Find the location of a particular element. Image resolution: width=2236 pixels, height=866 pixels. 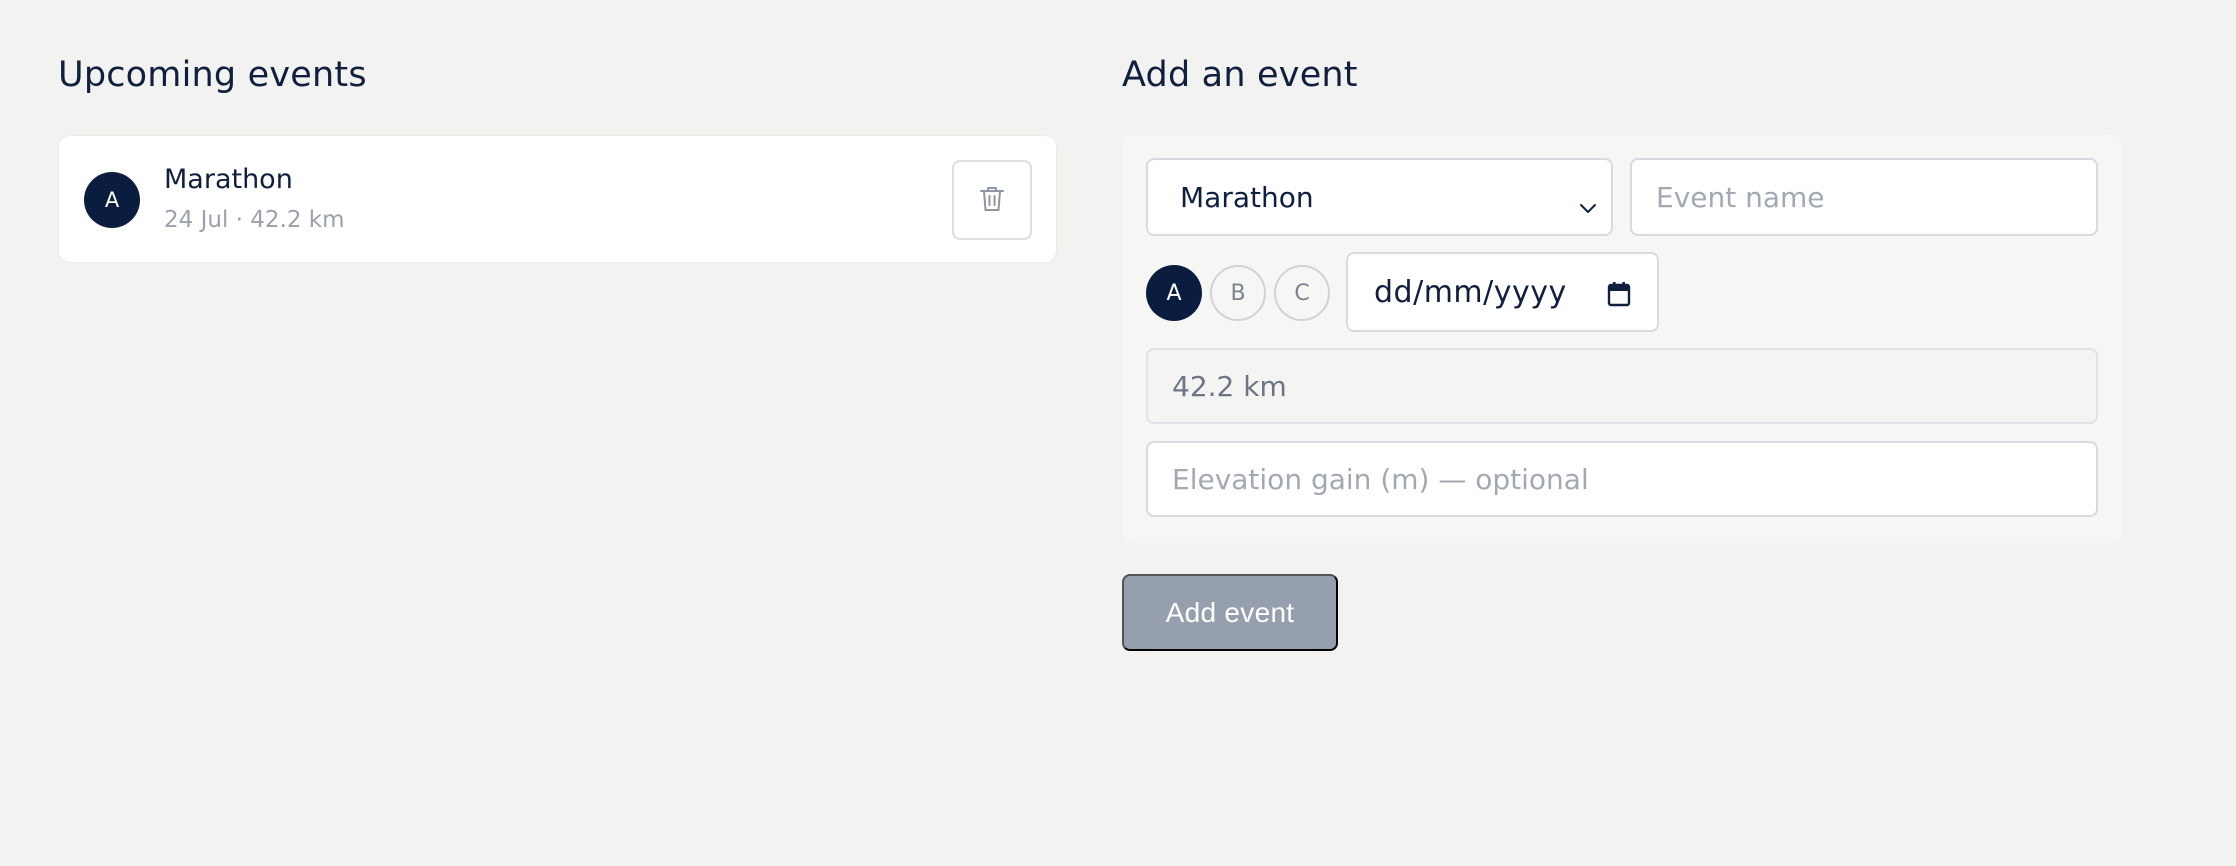

group-b-toggle: B is located at coordinates (1238, 293).